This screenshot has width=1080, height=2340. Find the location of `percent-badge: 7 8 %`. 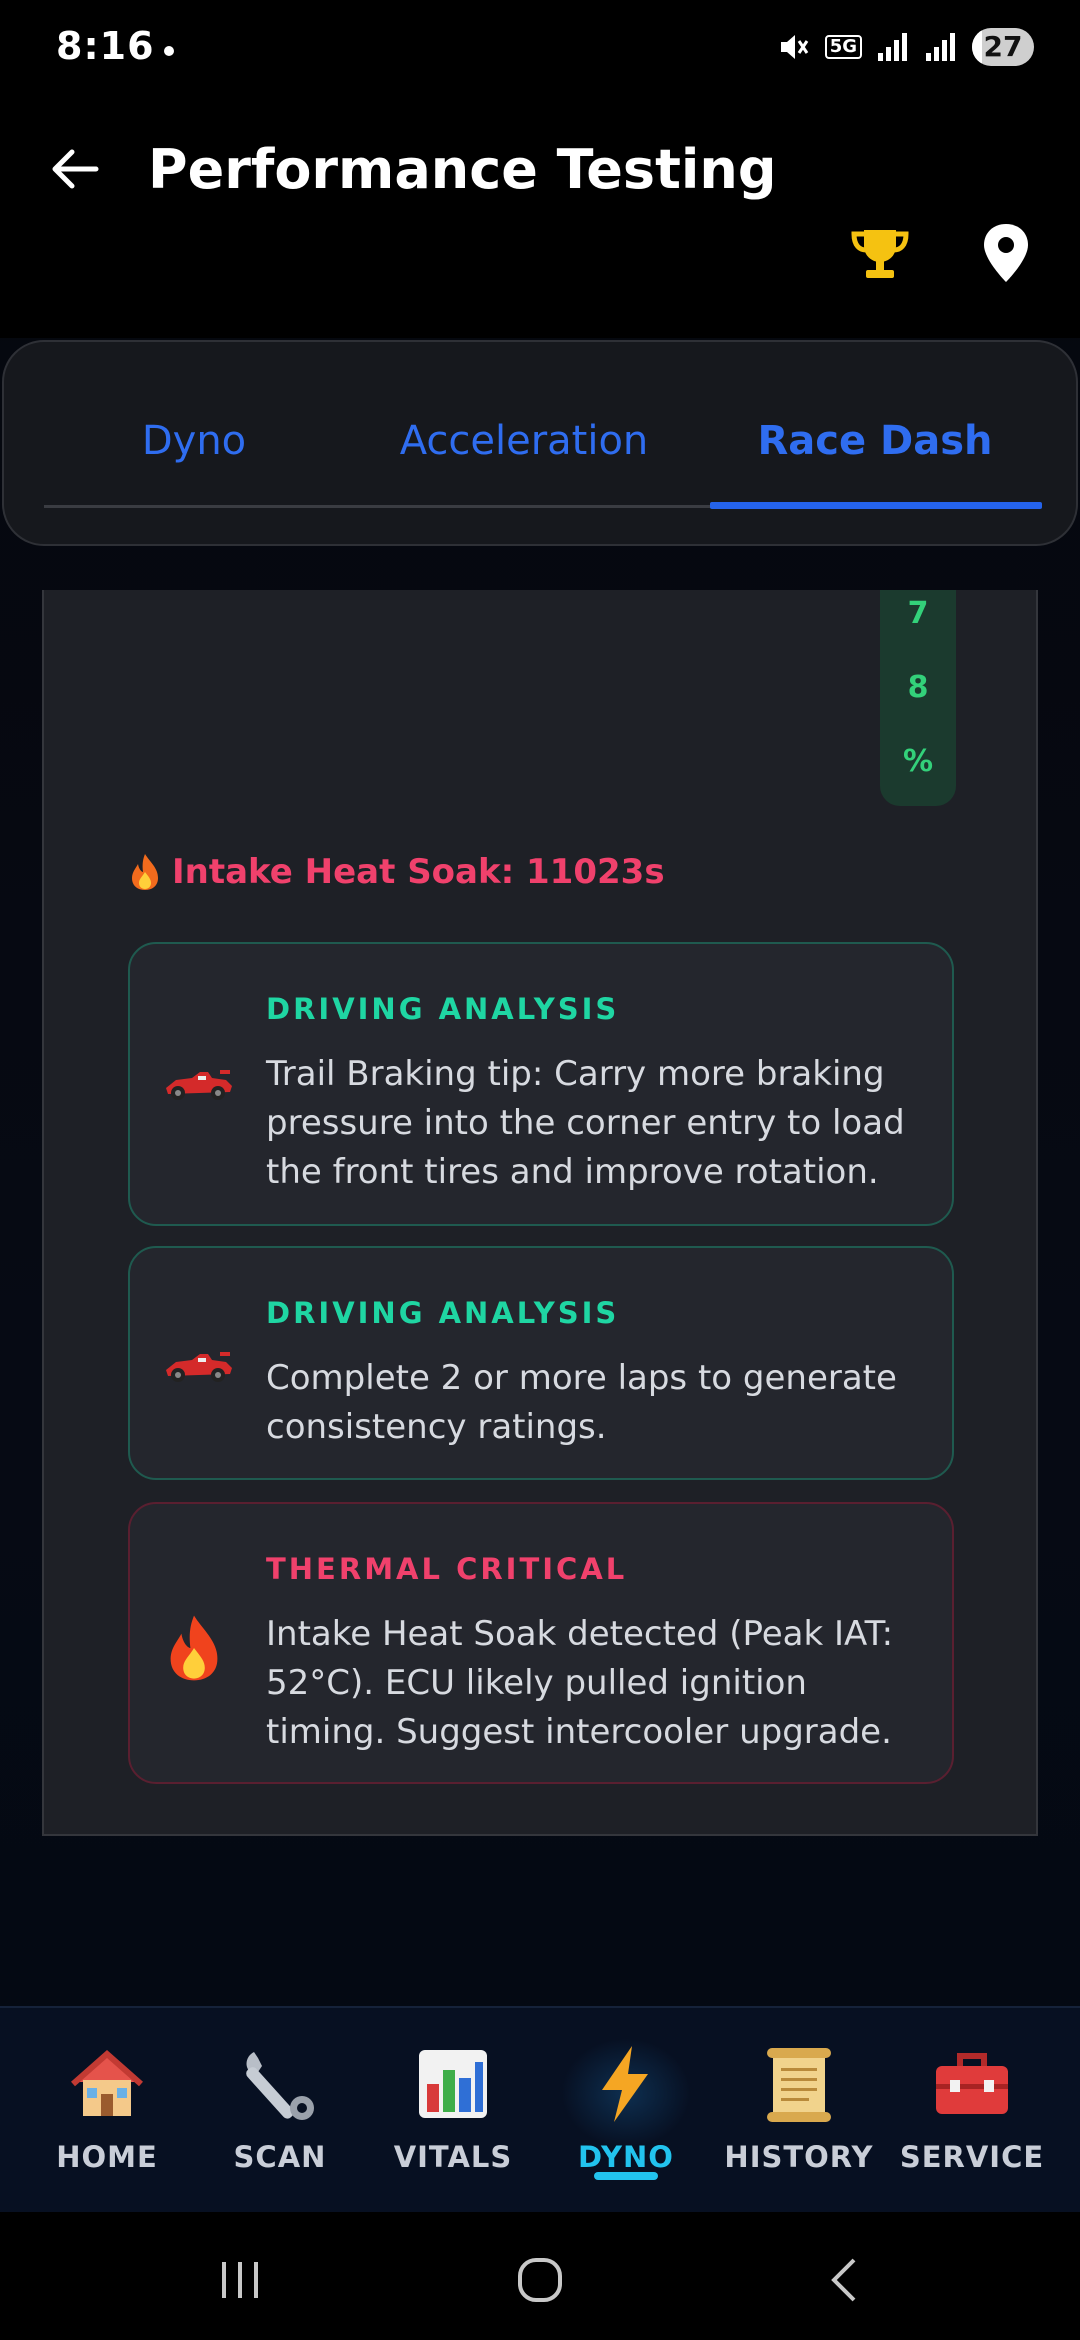

percent-badge: 7 8 % is located at coordinates (918, 698).